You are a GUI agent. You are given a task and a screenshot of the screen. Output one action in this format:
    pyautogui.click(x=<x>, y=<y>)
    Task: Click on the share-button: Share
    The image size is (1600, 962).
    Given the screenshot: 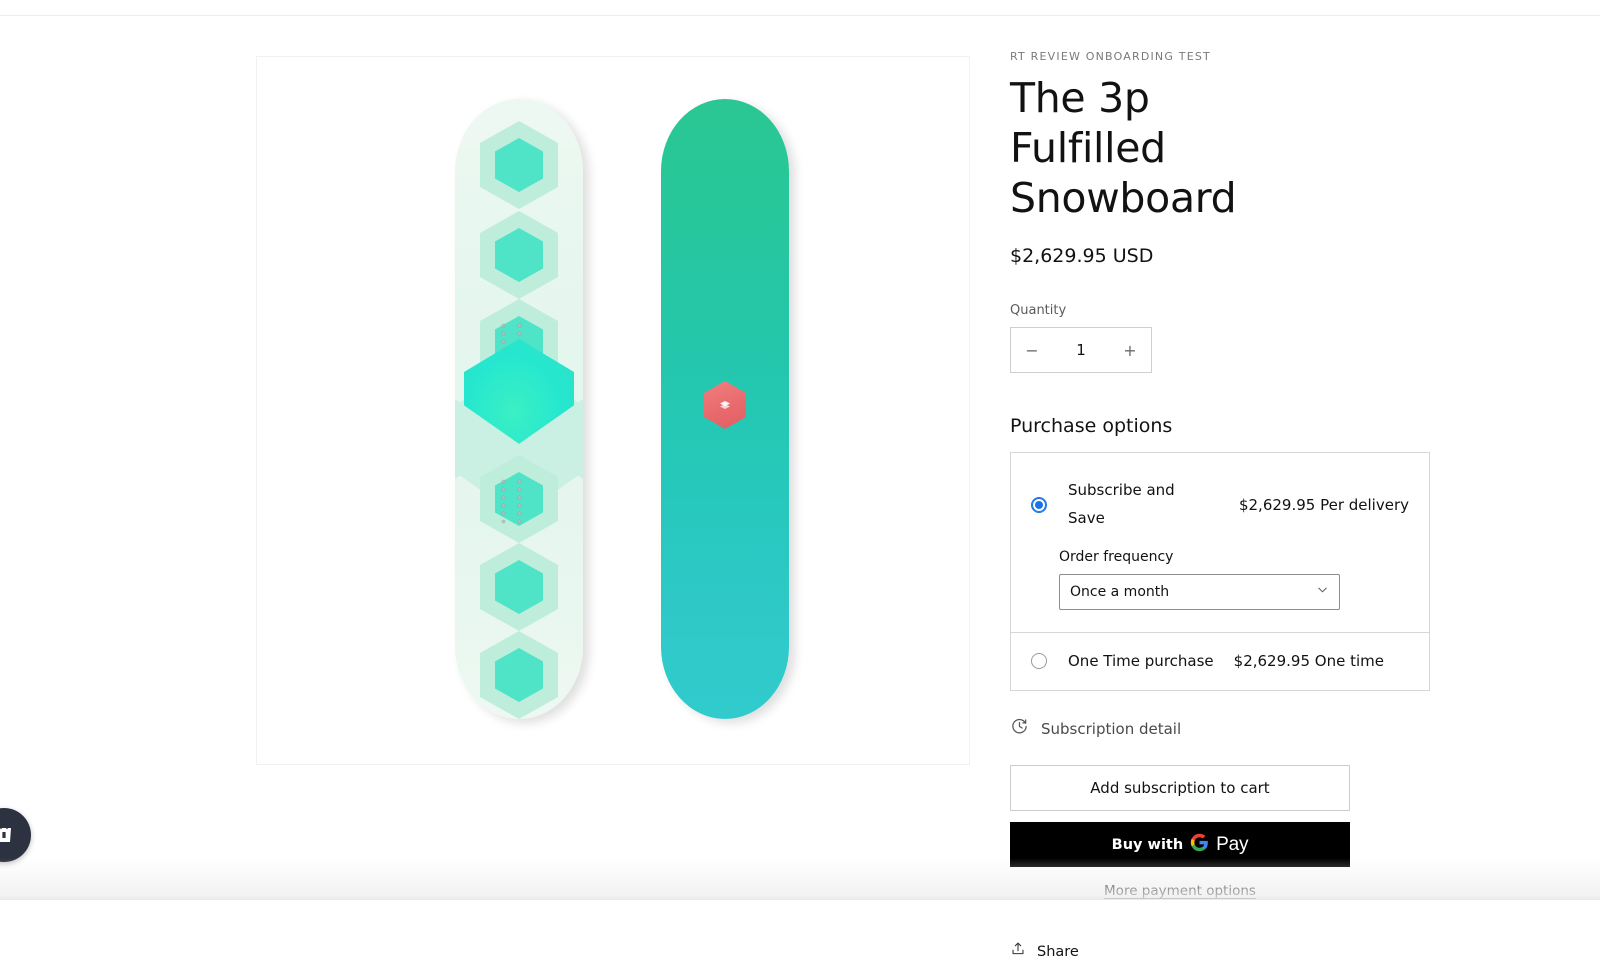 What is the action you would take?
    pyautogui.click(x=1220, y=951)
    